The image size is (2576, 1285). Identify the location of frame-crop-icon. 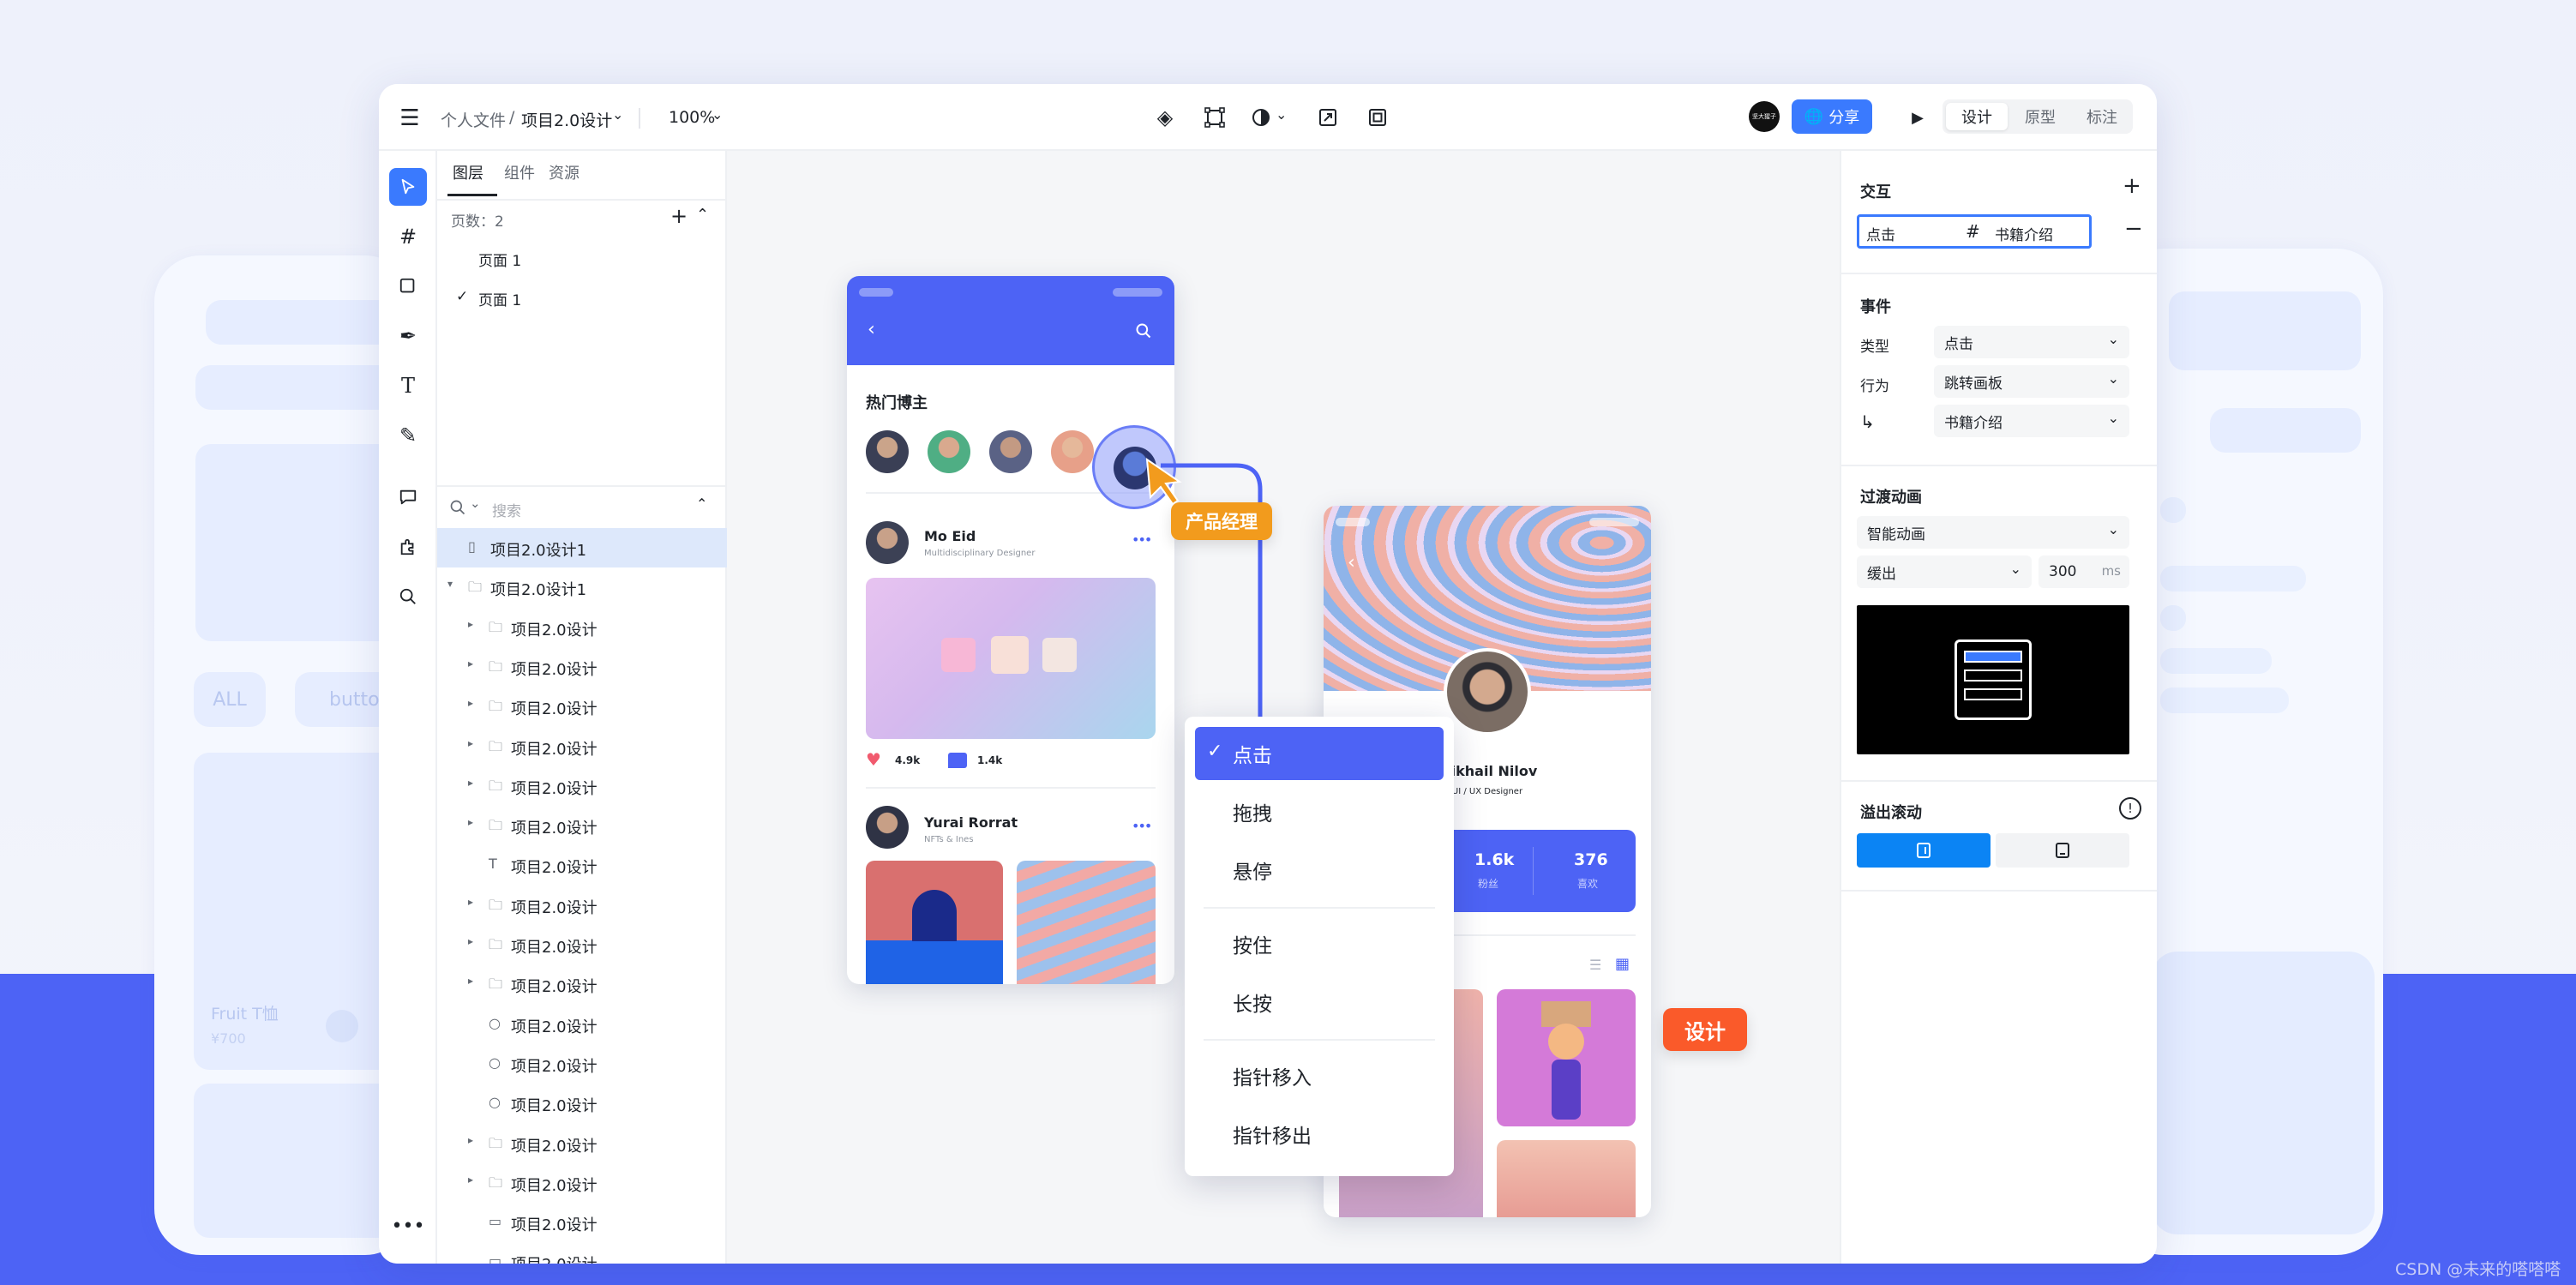
(1214, 117).